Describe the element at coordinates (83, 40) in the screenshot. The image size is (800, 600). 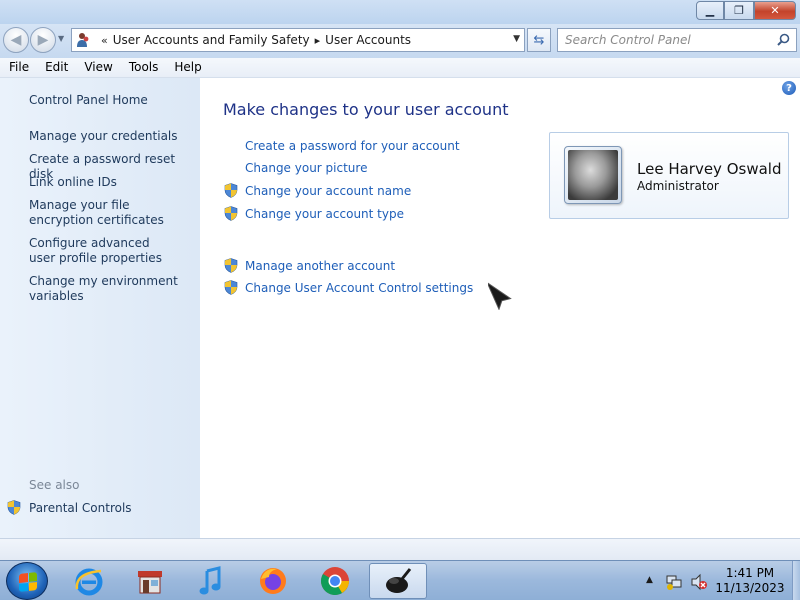
I see `user-accounts-icon` at that location.